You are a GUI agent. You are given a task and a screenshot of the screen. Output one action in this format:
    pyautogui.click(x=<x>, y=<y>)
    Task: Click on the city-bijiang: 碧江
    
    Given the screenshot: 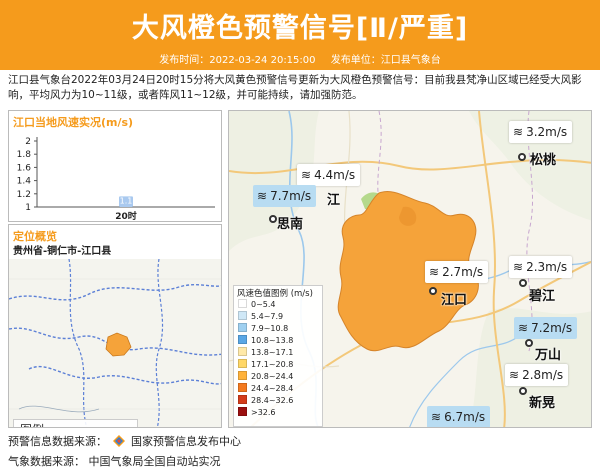 What is the action you would take?
    pyautogui.click(x=542, y=296)
    